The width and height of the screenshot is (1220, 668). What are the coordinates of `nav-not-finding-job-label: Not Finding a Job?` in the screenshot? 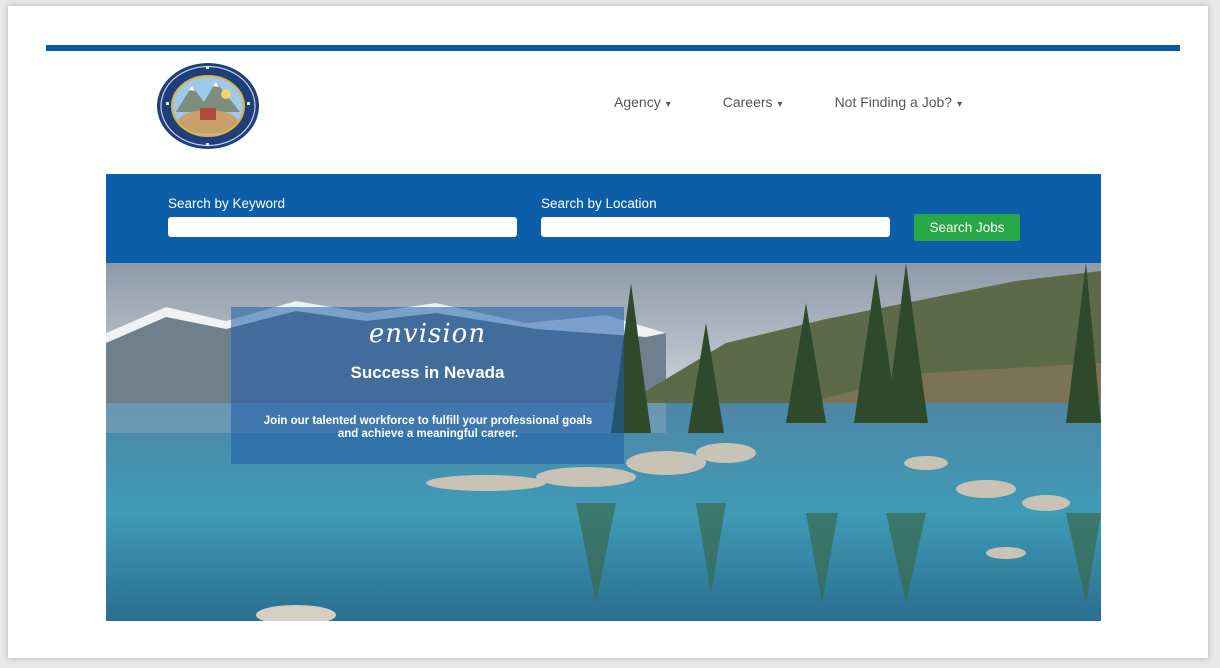 It's located at (893, 102).